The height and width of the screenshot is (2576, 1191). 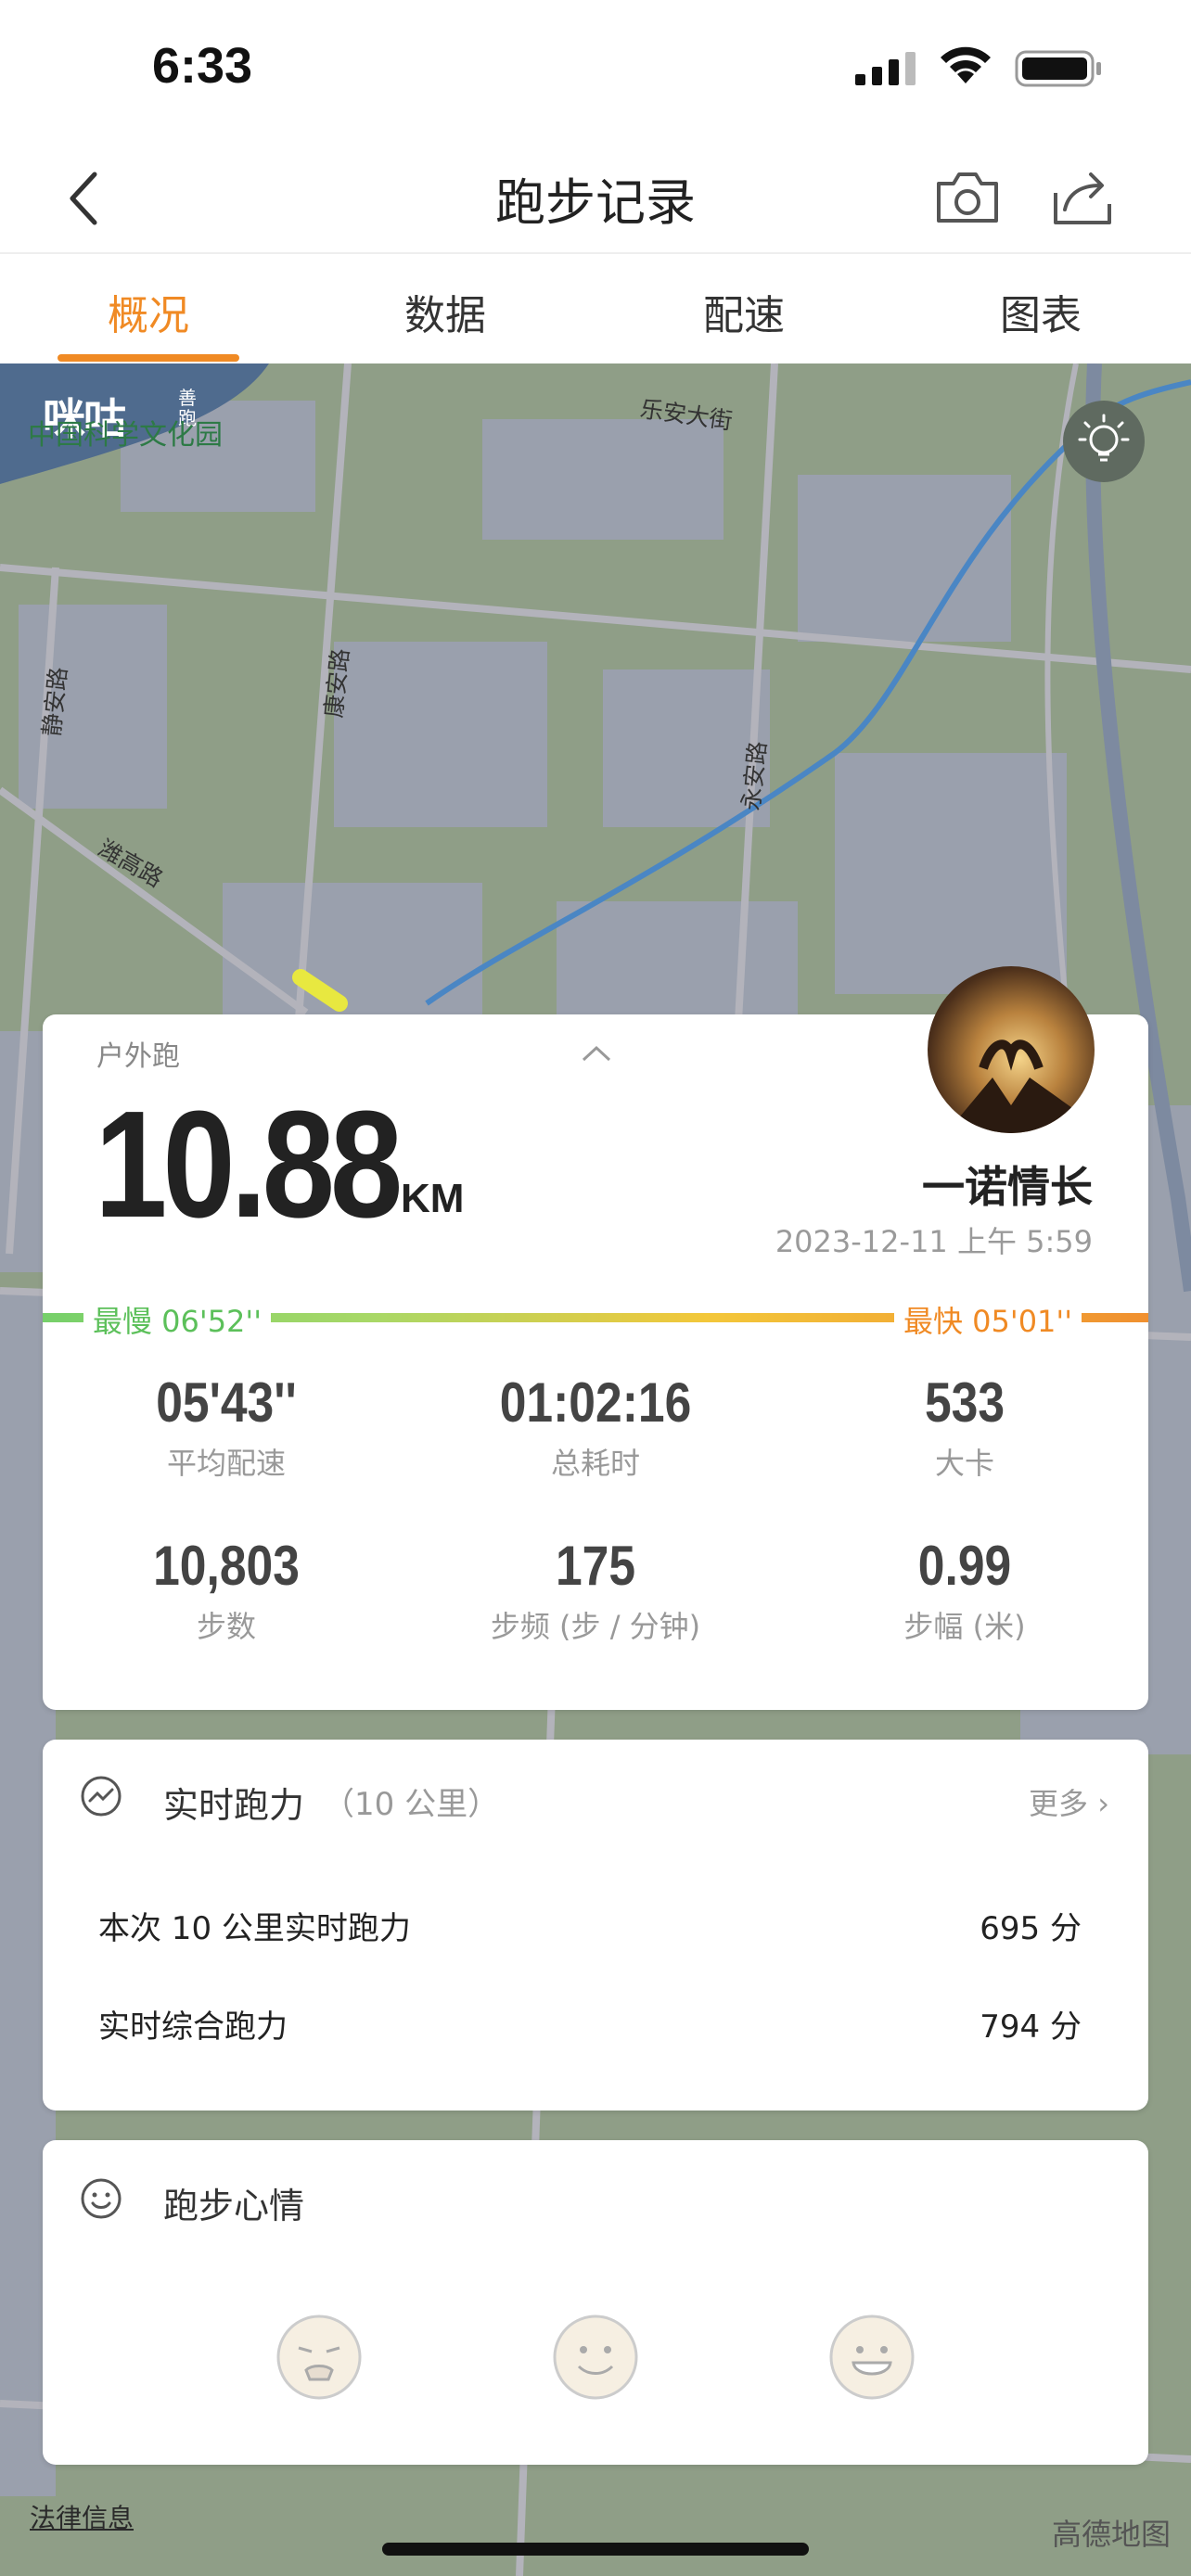 I want to click on distance-unit: KM, so click(x=433, y=1198).